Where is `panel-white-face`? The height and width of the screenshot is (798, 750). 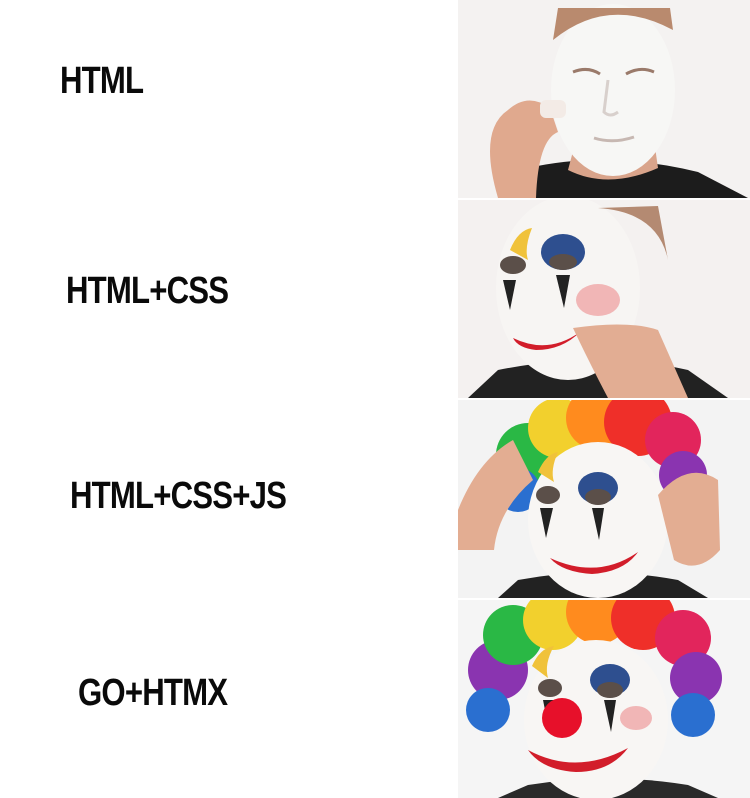
panel-white-face is located at coordinates (604, 99).